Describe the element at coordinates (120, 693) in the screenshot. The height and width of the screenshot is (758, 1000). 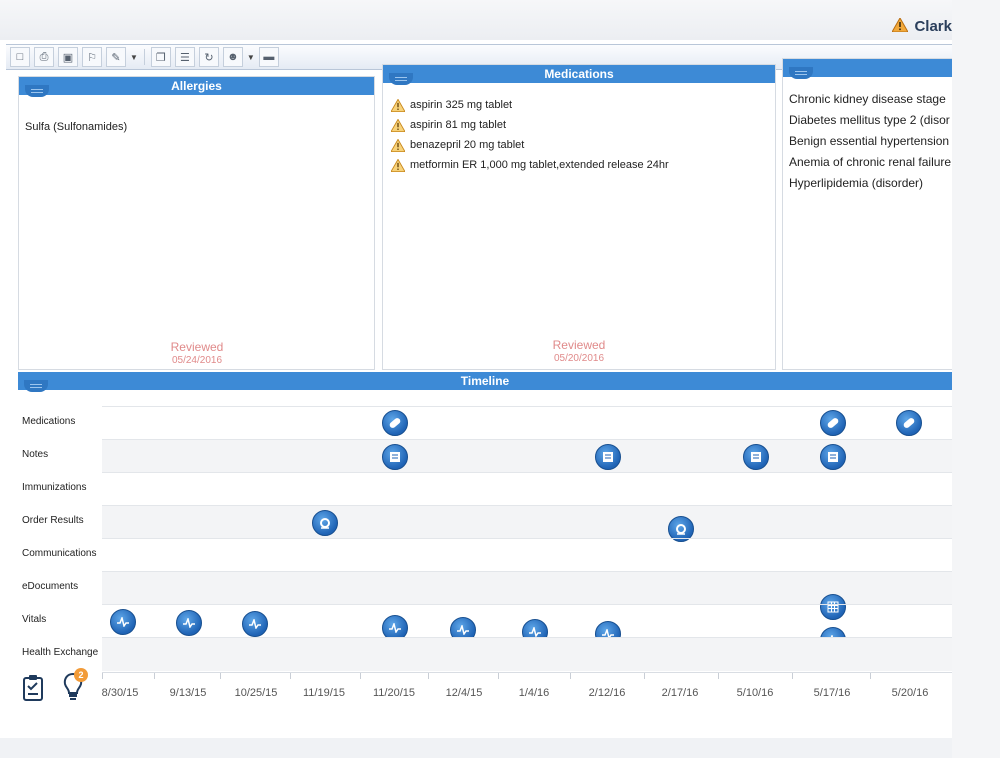
I see `date-label: 8/30/15` at that location.